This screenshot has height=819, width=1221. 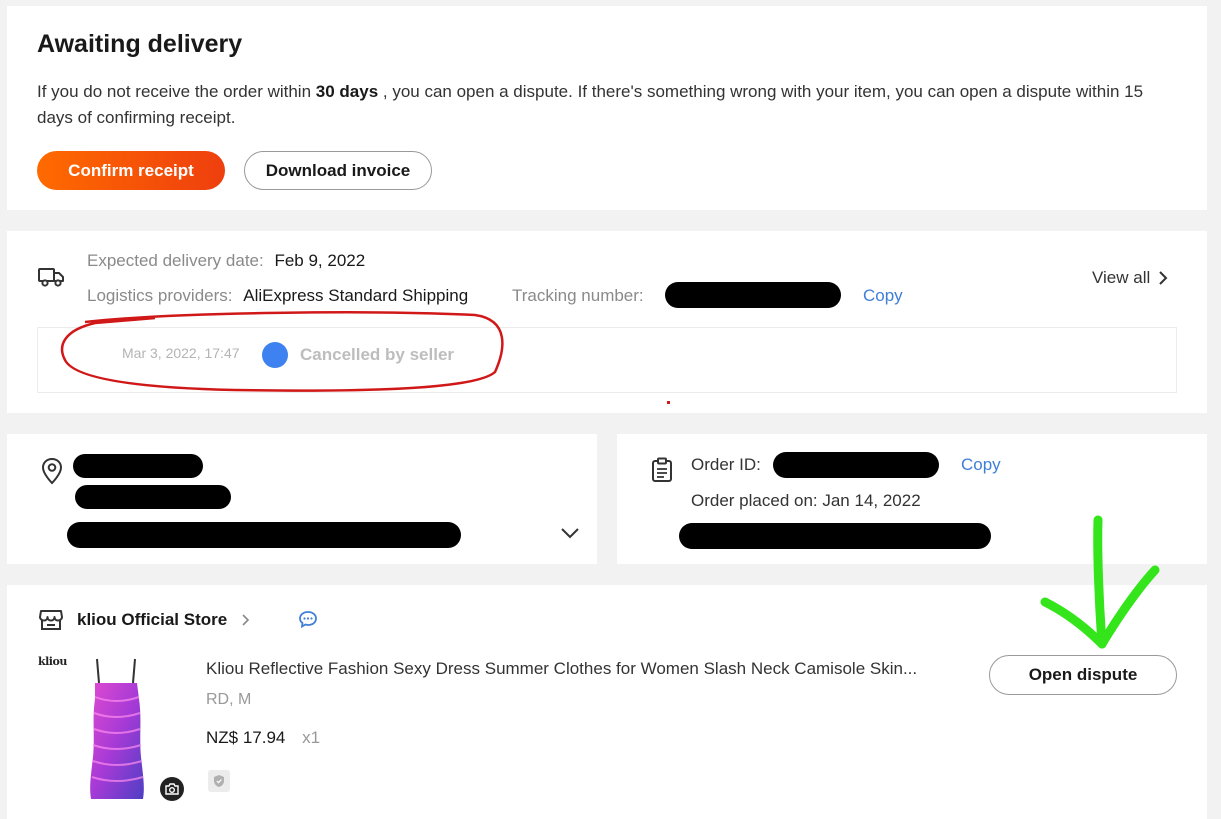 What do you see at coordinates (160, 295) in the screenshot?
I see `logistics-label: Logistics providers:` at bounding box center [160, 295].